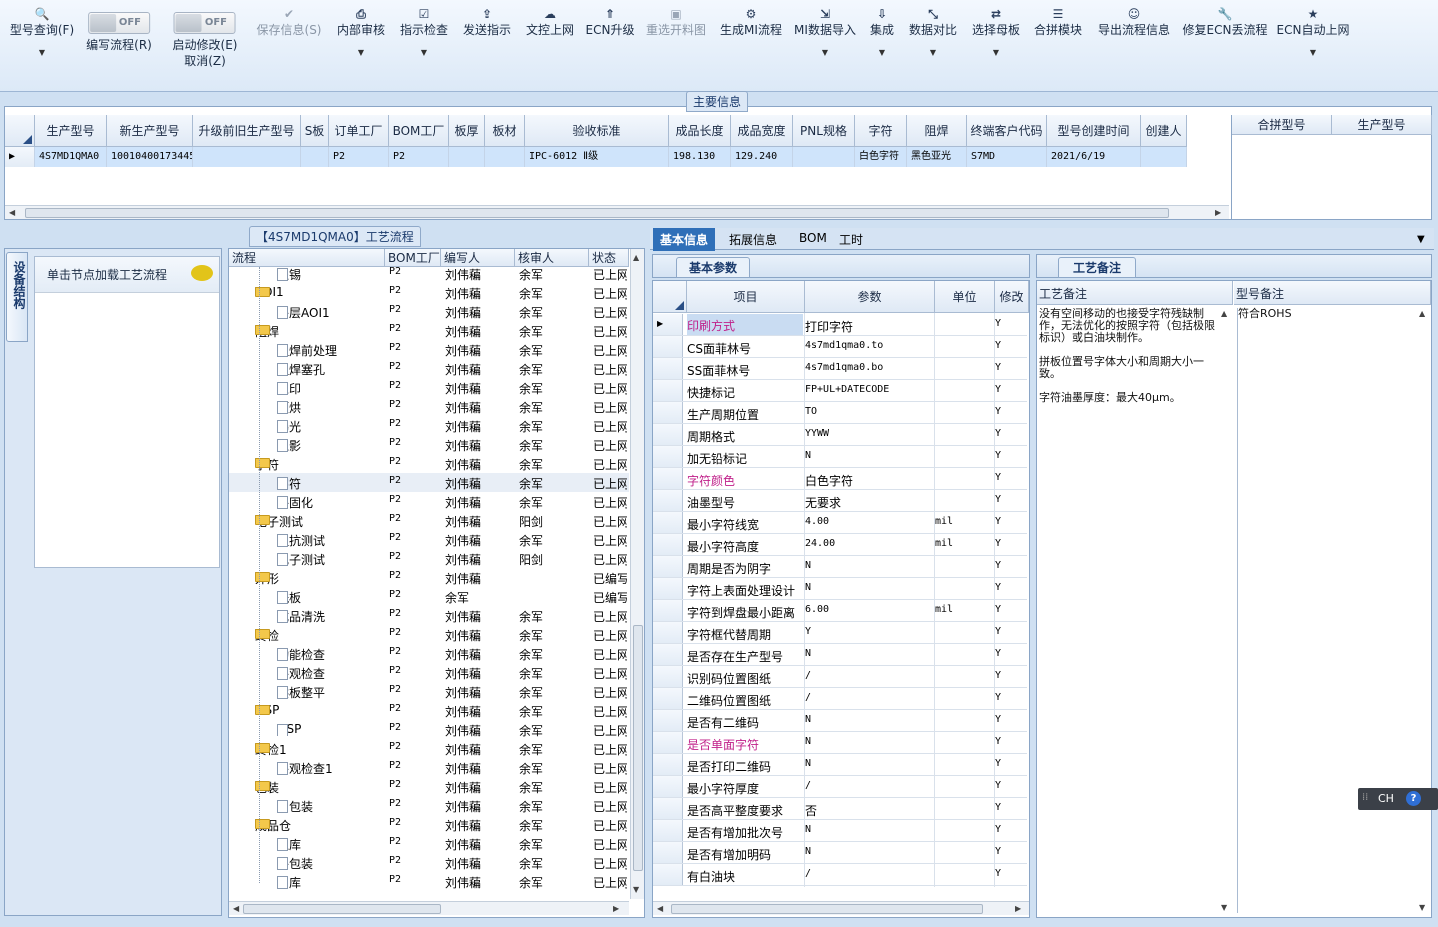 This screenshot has width=1438, height=927. Describe the element at coordinates (71, 131) in the screenshot. I see `main-col-header: 生产型号` at that location.